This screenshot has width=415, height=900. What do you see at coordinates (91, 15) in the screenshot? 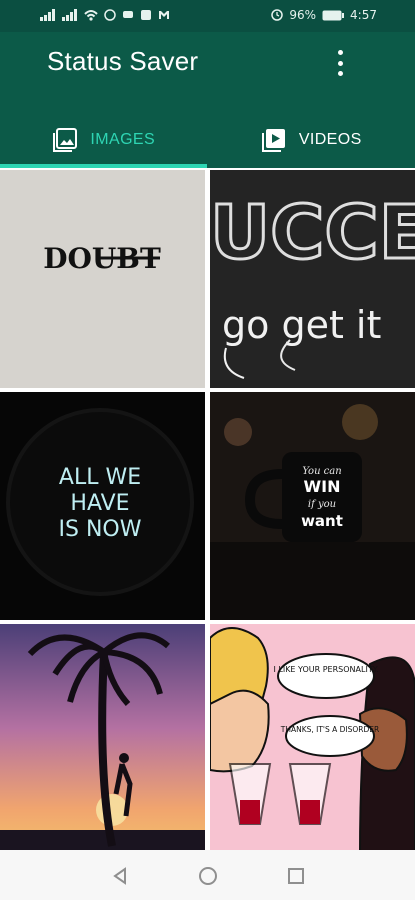
I see `wifi-icon` at bounding box center [91, 15].